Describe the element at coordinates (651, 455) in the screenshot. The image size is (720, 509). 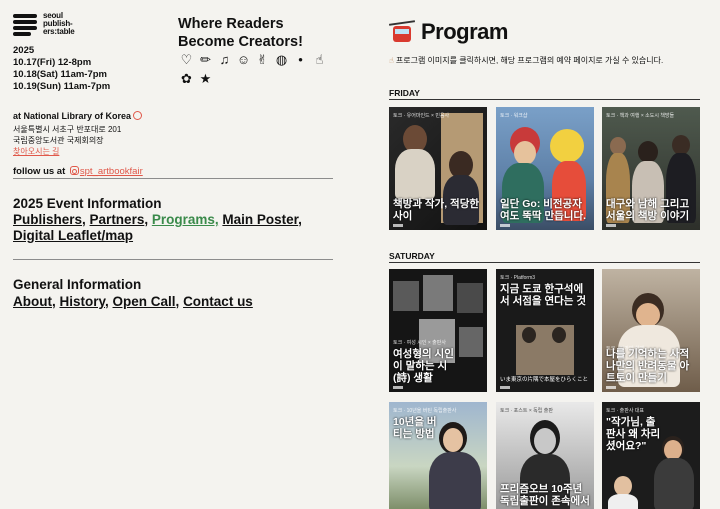
I see `program-card: 토크 · 출판사 대표 "작가님, 출판사 왜 차리셨어요?"` at that location.